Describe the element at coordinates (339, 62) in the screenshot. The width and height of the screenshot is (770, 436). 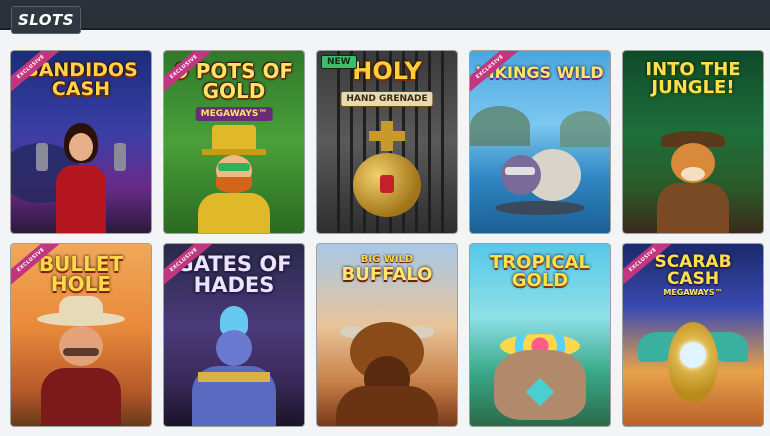
I see `new-badge: NEW` at that location.